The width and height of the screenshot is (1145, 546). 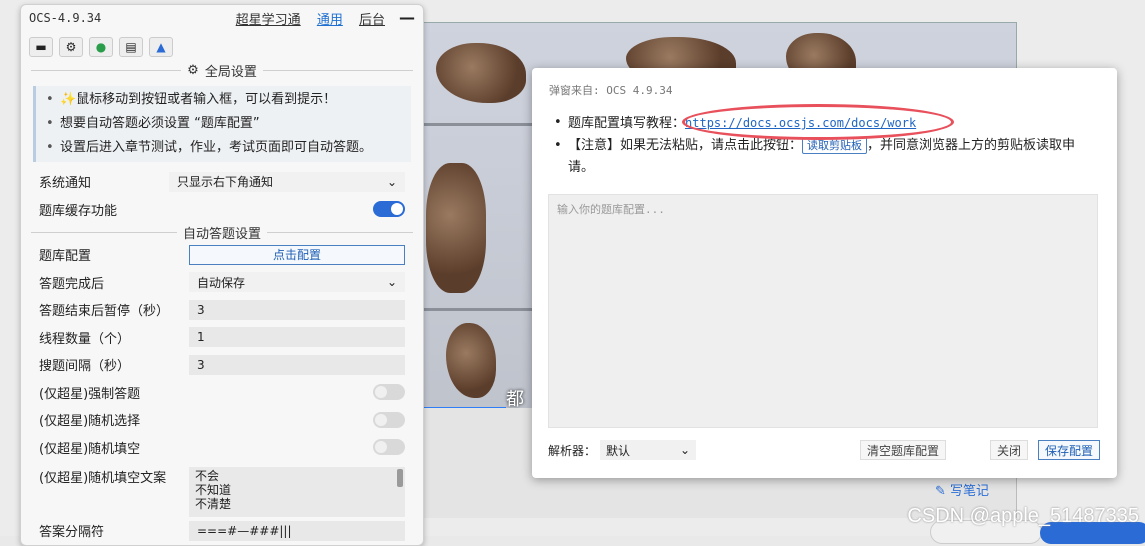 I want to click on interval-row: 搜题间隔（秒） 3, so click(x=222, y=365).